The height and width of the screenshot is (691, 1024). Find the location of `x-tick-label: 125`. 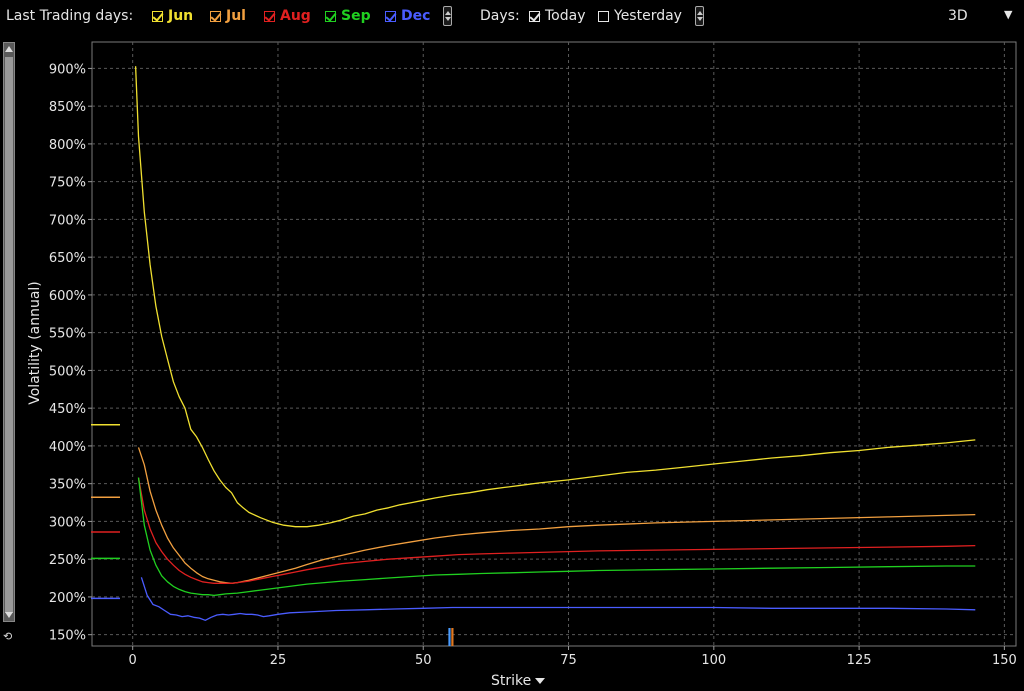

x-tick-label: 125 is located at coordinates (859, 660).